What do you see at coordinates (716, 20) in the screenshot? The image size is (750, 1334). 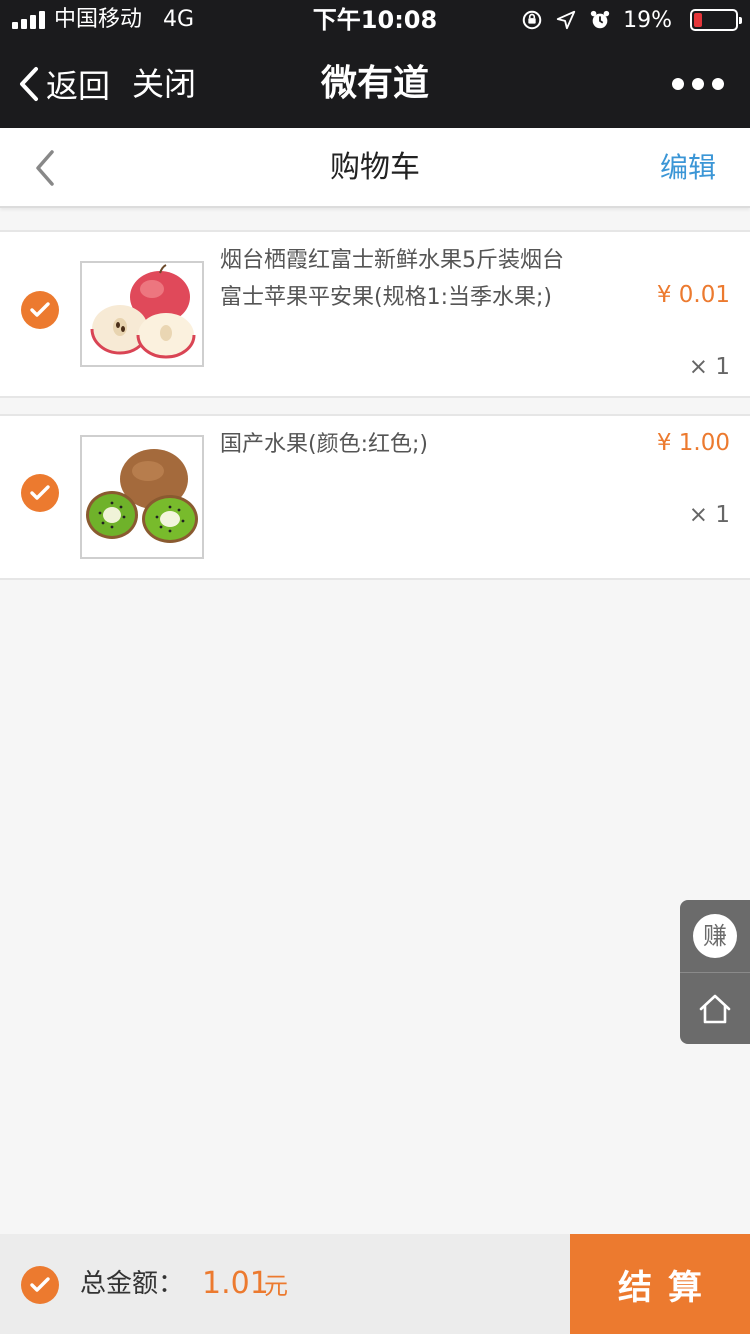 I see `battery-icon` at bounding box center [716, 20].